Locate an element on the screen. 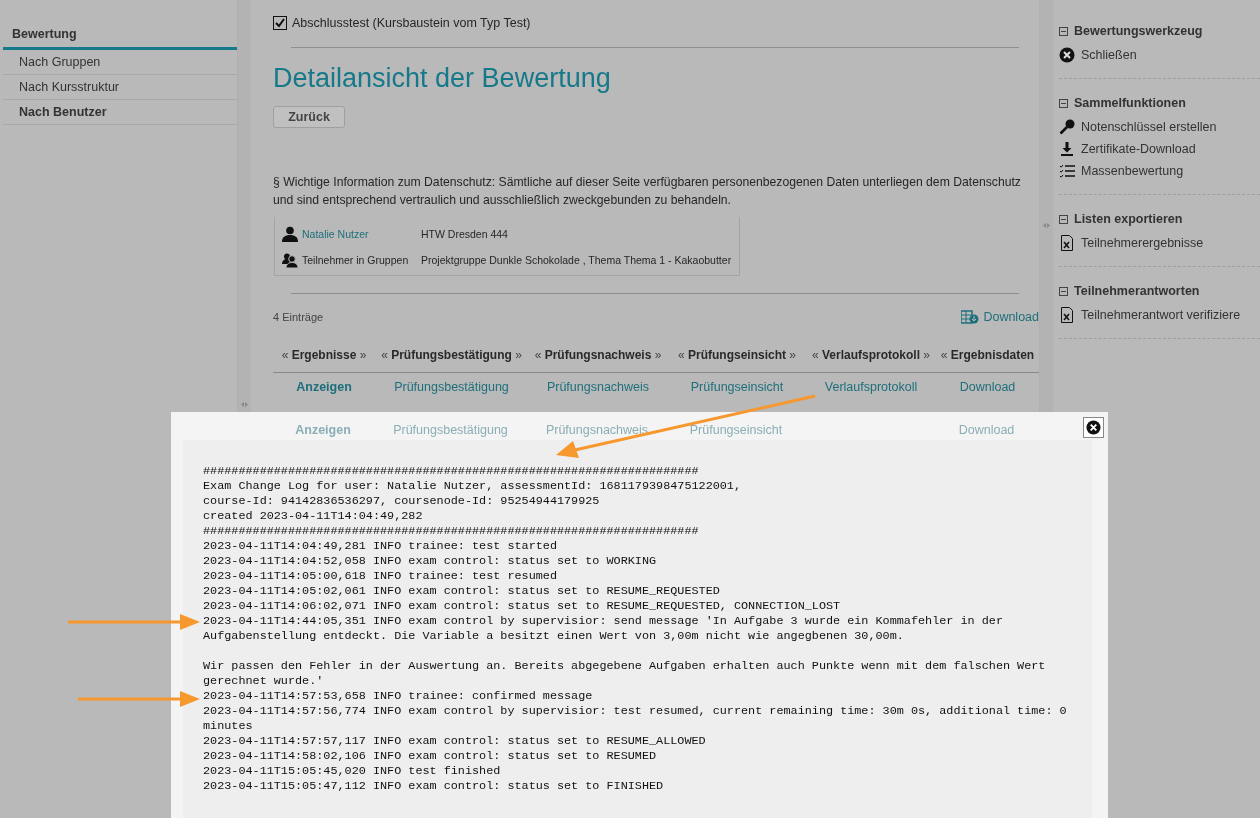 This screenshot has width=1260, height=818. column-header: « Ergebnisse » is located at coordinates (324, 354).